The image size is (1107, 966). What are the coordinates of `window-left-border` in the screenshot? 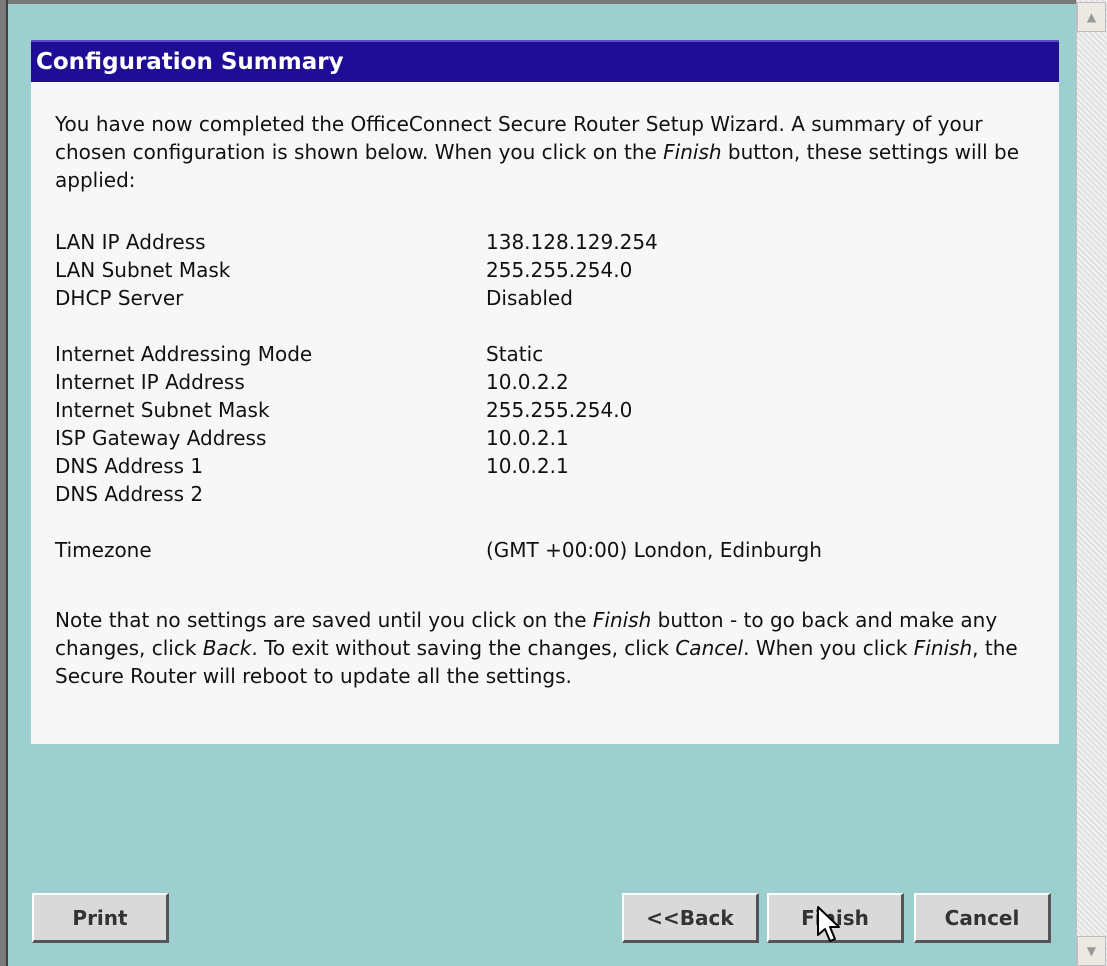 It's located at (4, 483).